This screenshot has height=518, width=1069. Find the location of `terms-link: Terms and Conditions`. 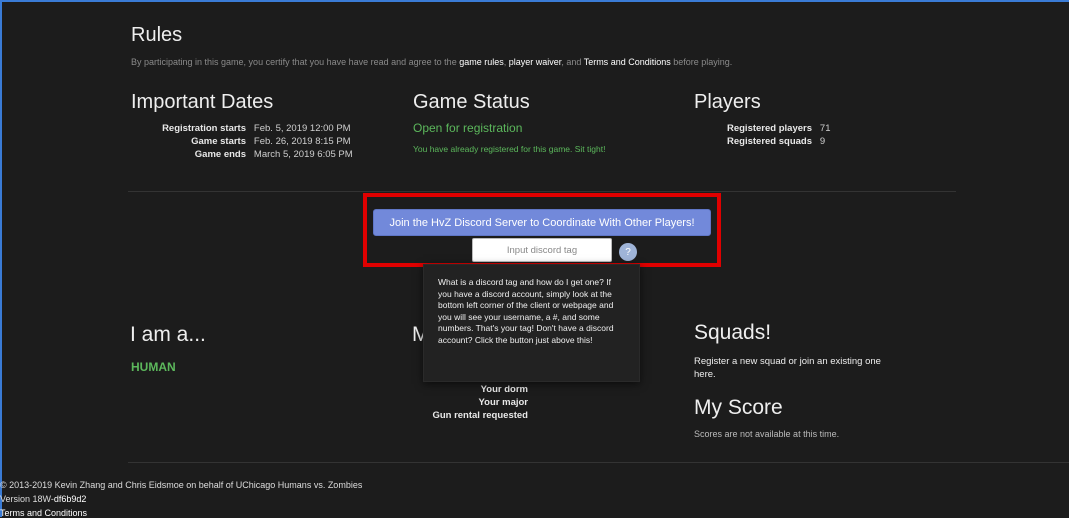

terms-link: Terms and Conditions is located at coordinates (627, 62).